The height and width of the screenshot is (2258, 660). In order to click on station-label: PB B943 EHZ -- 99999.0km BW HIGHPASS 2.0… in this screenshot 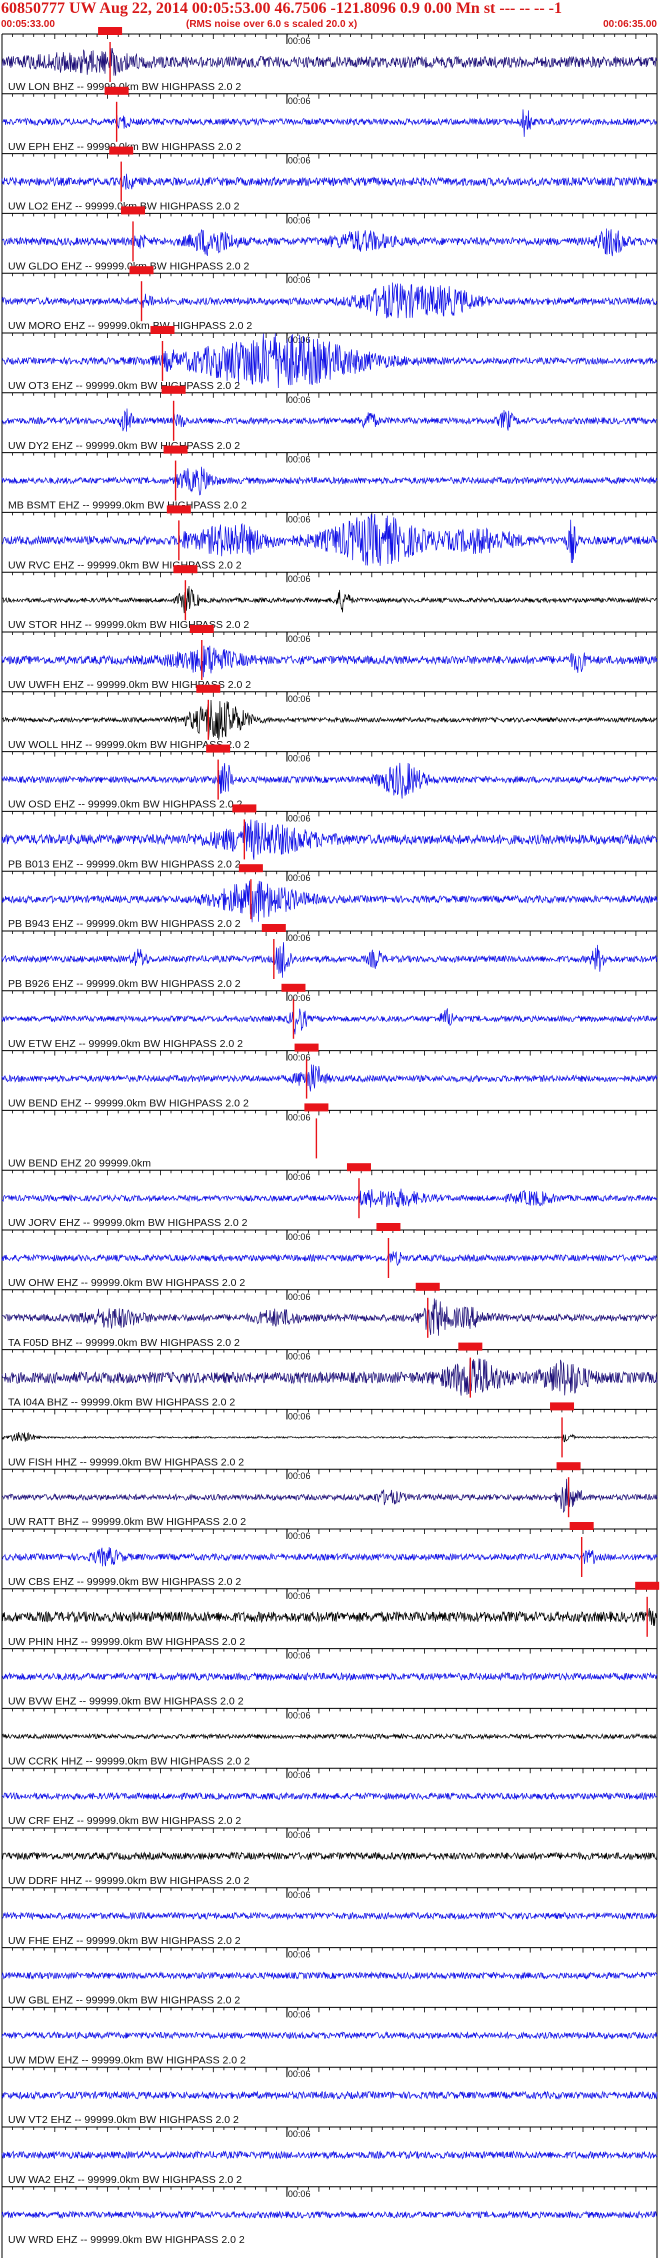, I will do `click(124, 924)`.